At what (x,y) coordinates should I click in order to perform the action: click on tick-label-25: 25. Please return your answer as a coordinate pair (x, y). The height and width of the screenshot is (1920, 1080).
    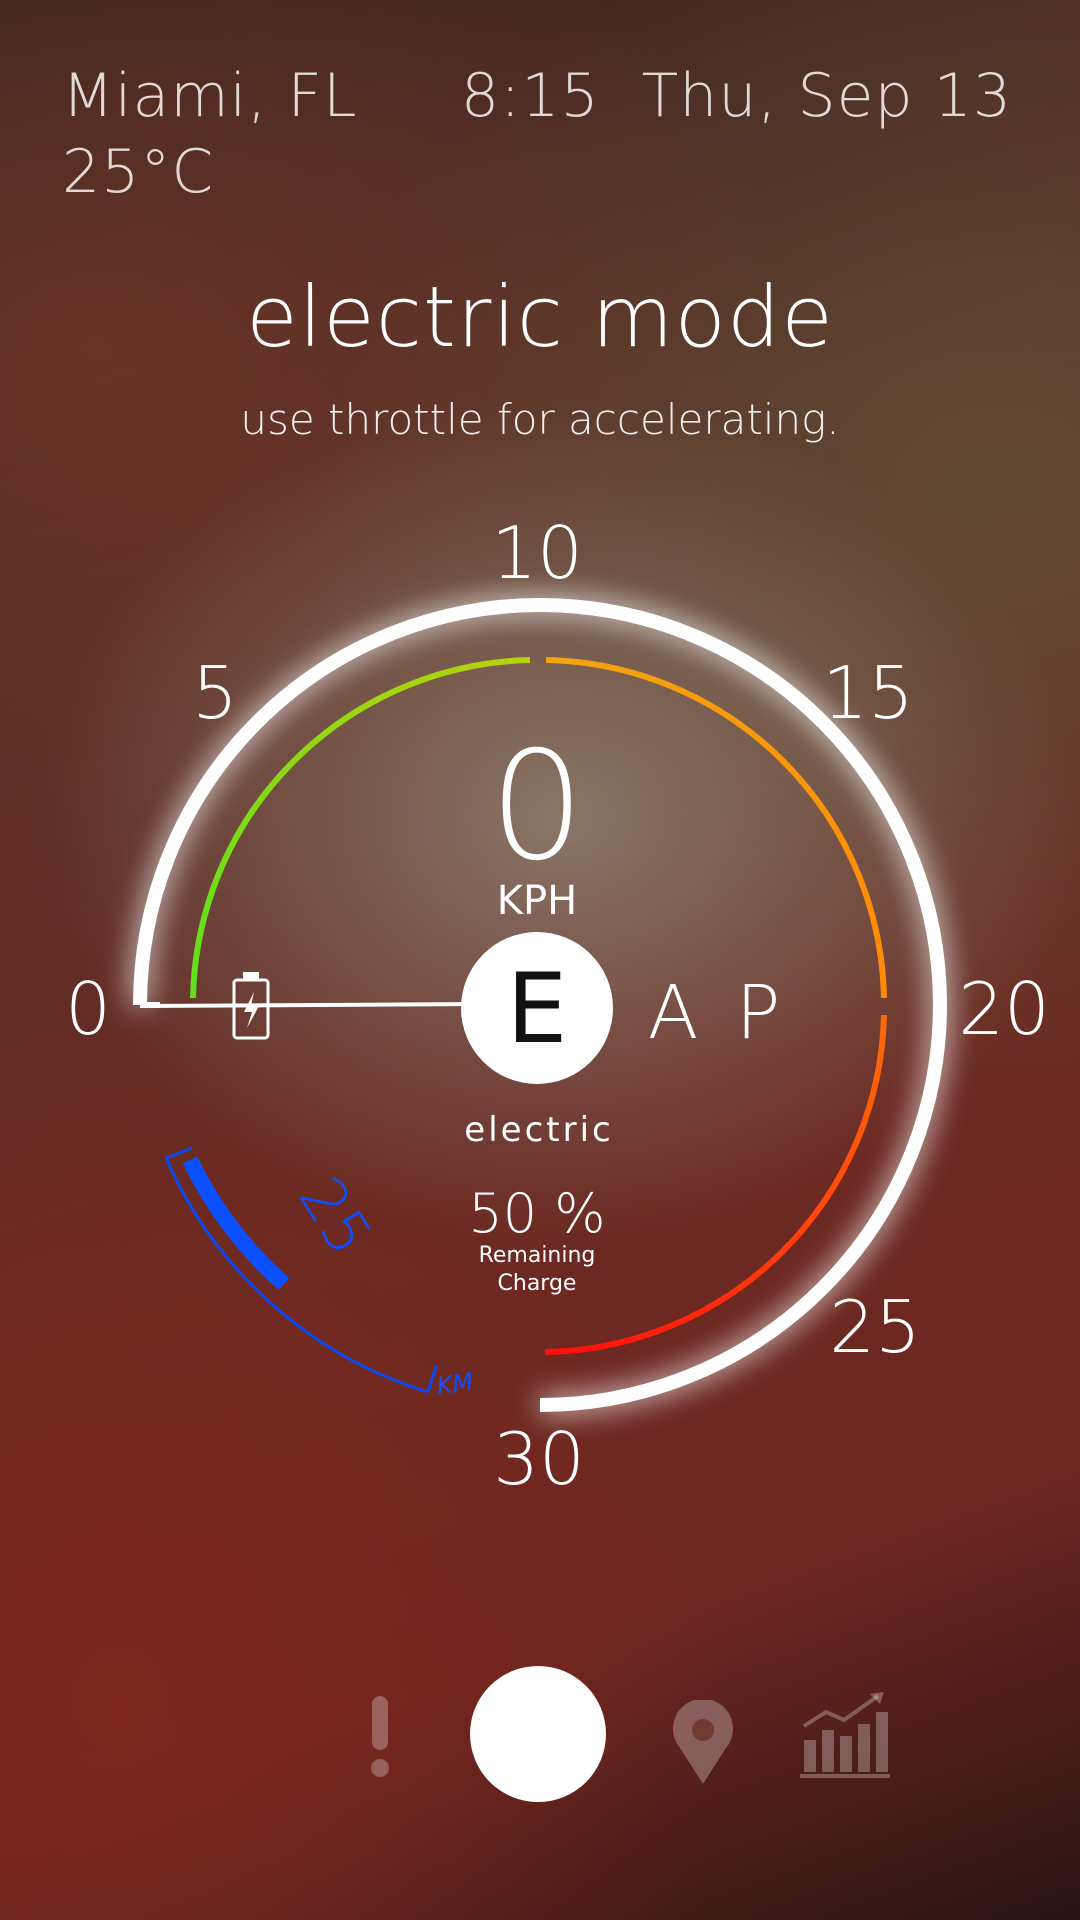
    Looking at the image, I should click on (875, 1327).